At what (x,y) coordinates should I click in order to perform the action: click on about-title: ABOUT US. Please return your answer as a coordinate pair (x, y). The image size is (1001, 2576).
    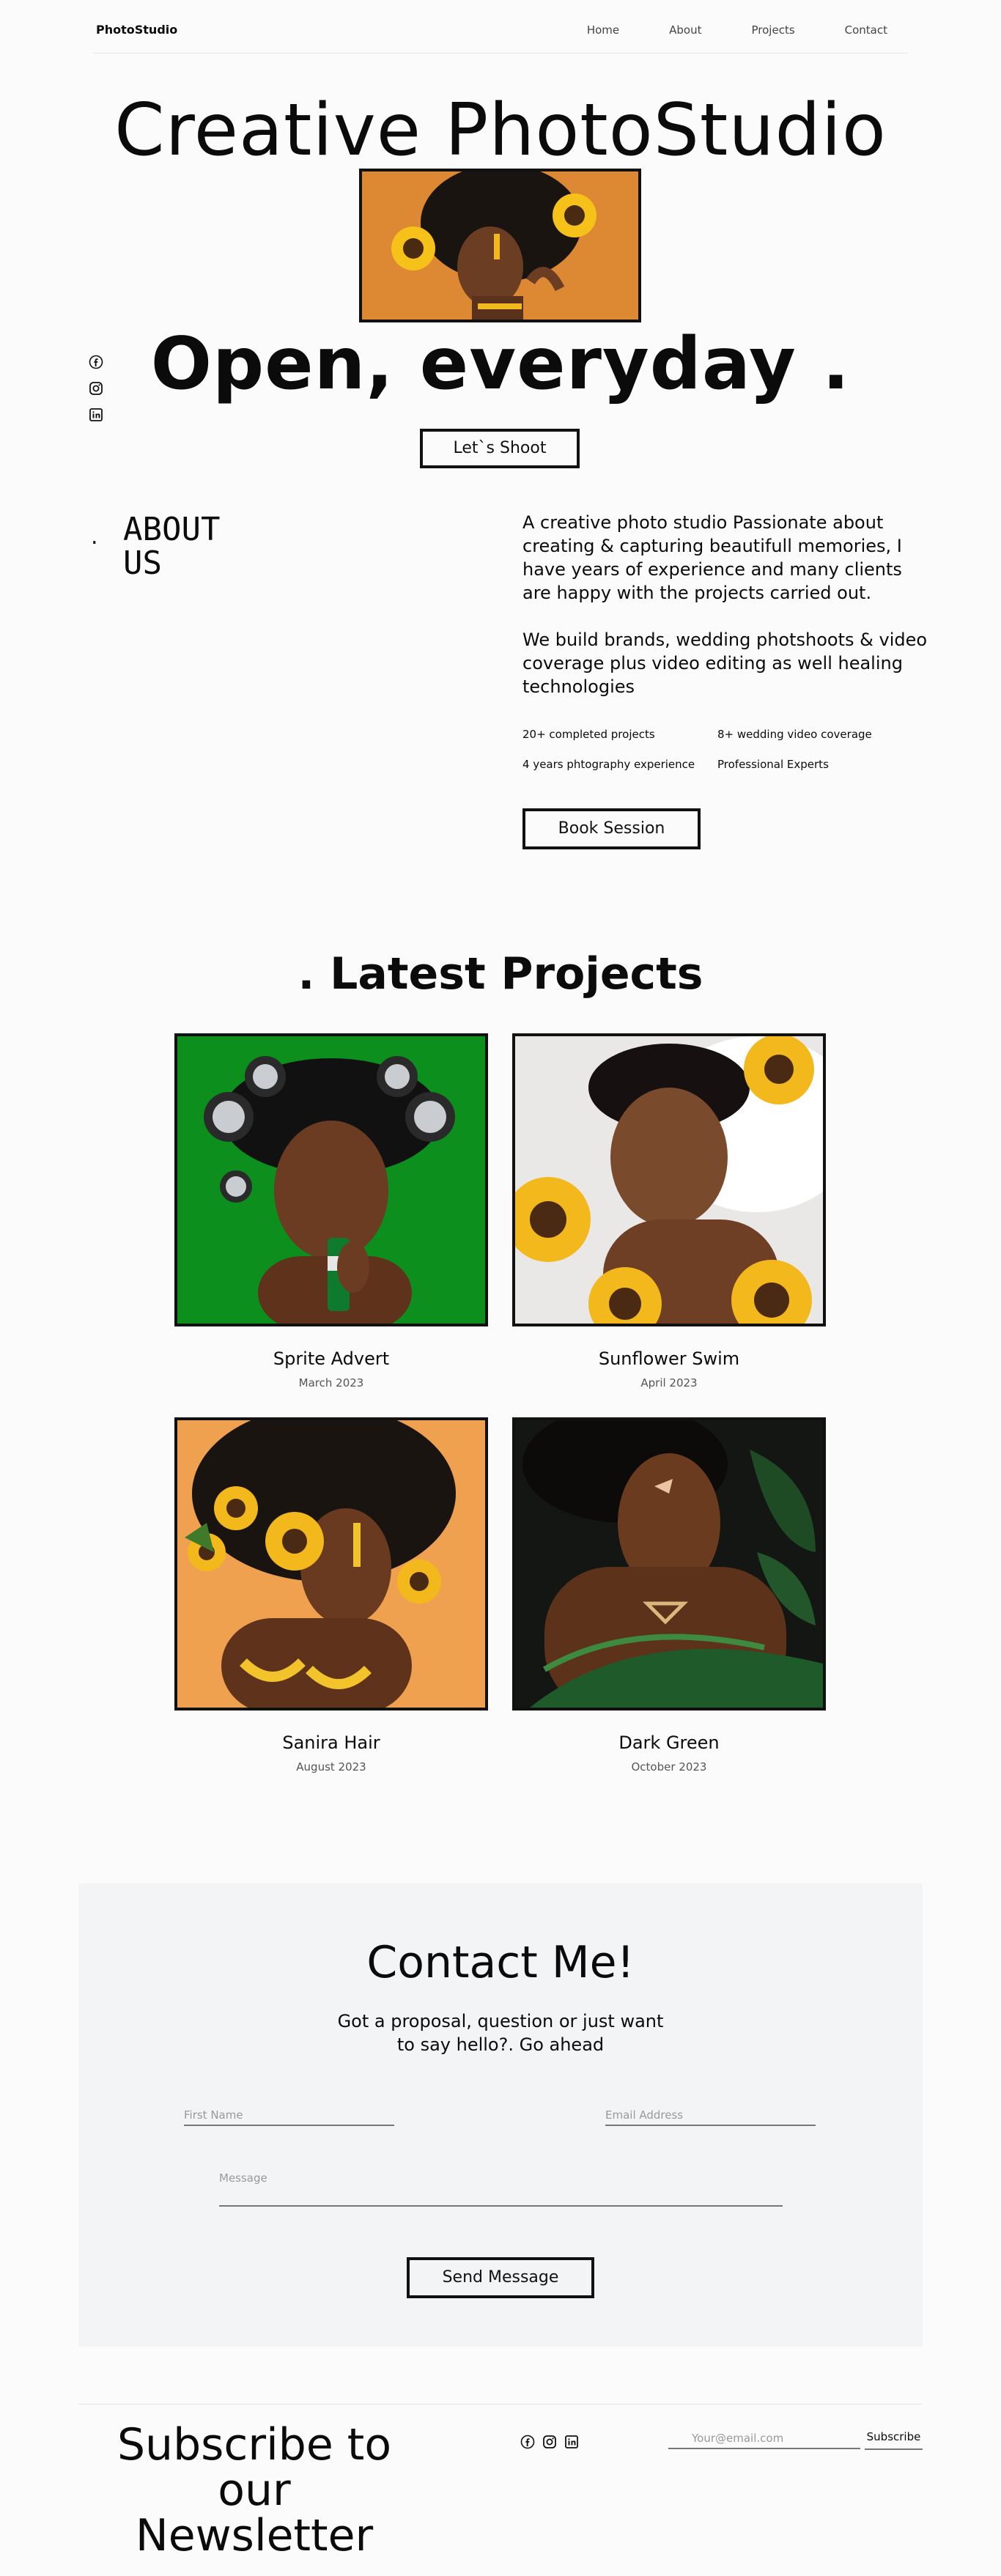
    Looking at the image, I should click on (171, 546).